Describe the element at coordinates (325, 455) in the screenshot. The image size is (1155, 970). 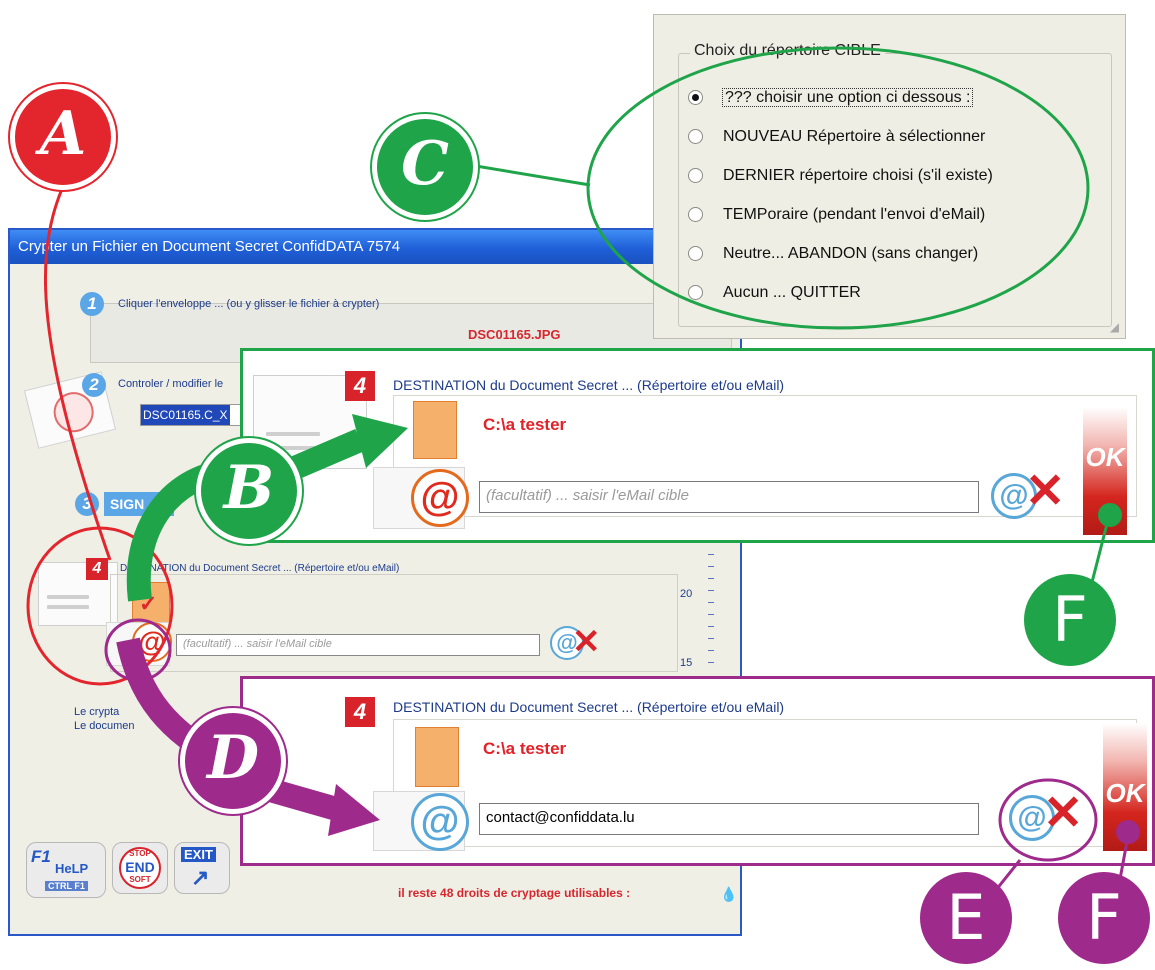
I see `callout-arrow-b-line` at that location.